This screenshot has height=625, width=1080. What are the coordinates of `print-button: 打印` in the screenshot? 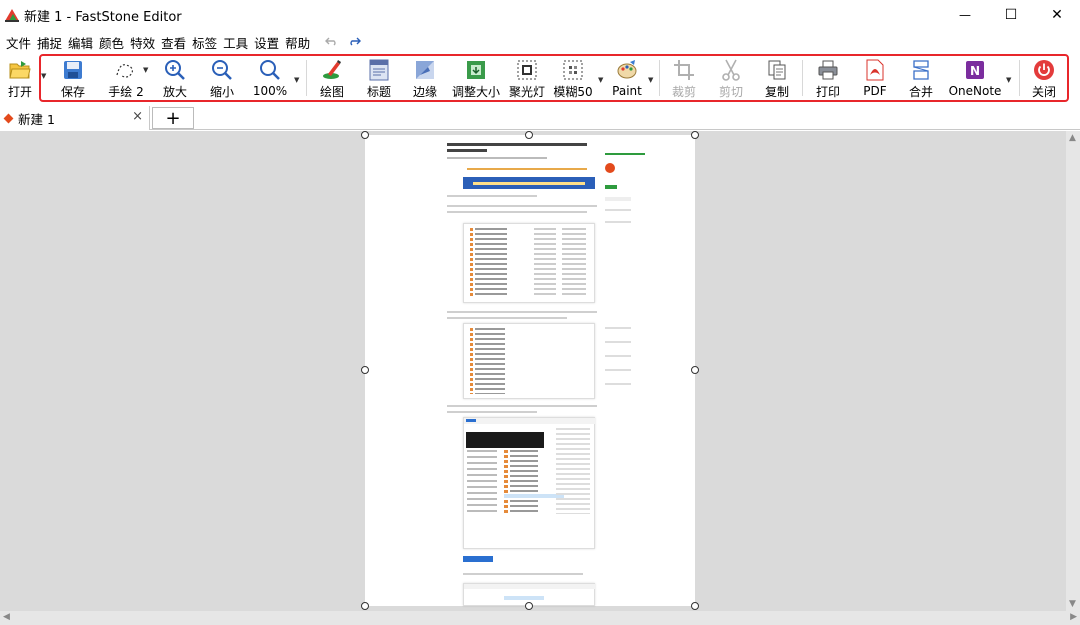 It's located at (828, 79).